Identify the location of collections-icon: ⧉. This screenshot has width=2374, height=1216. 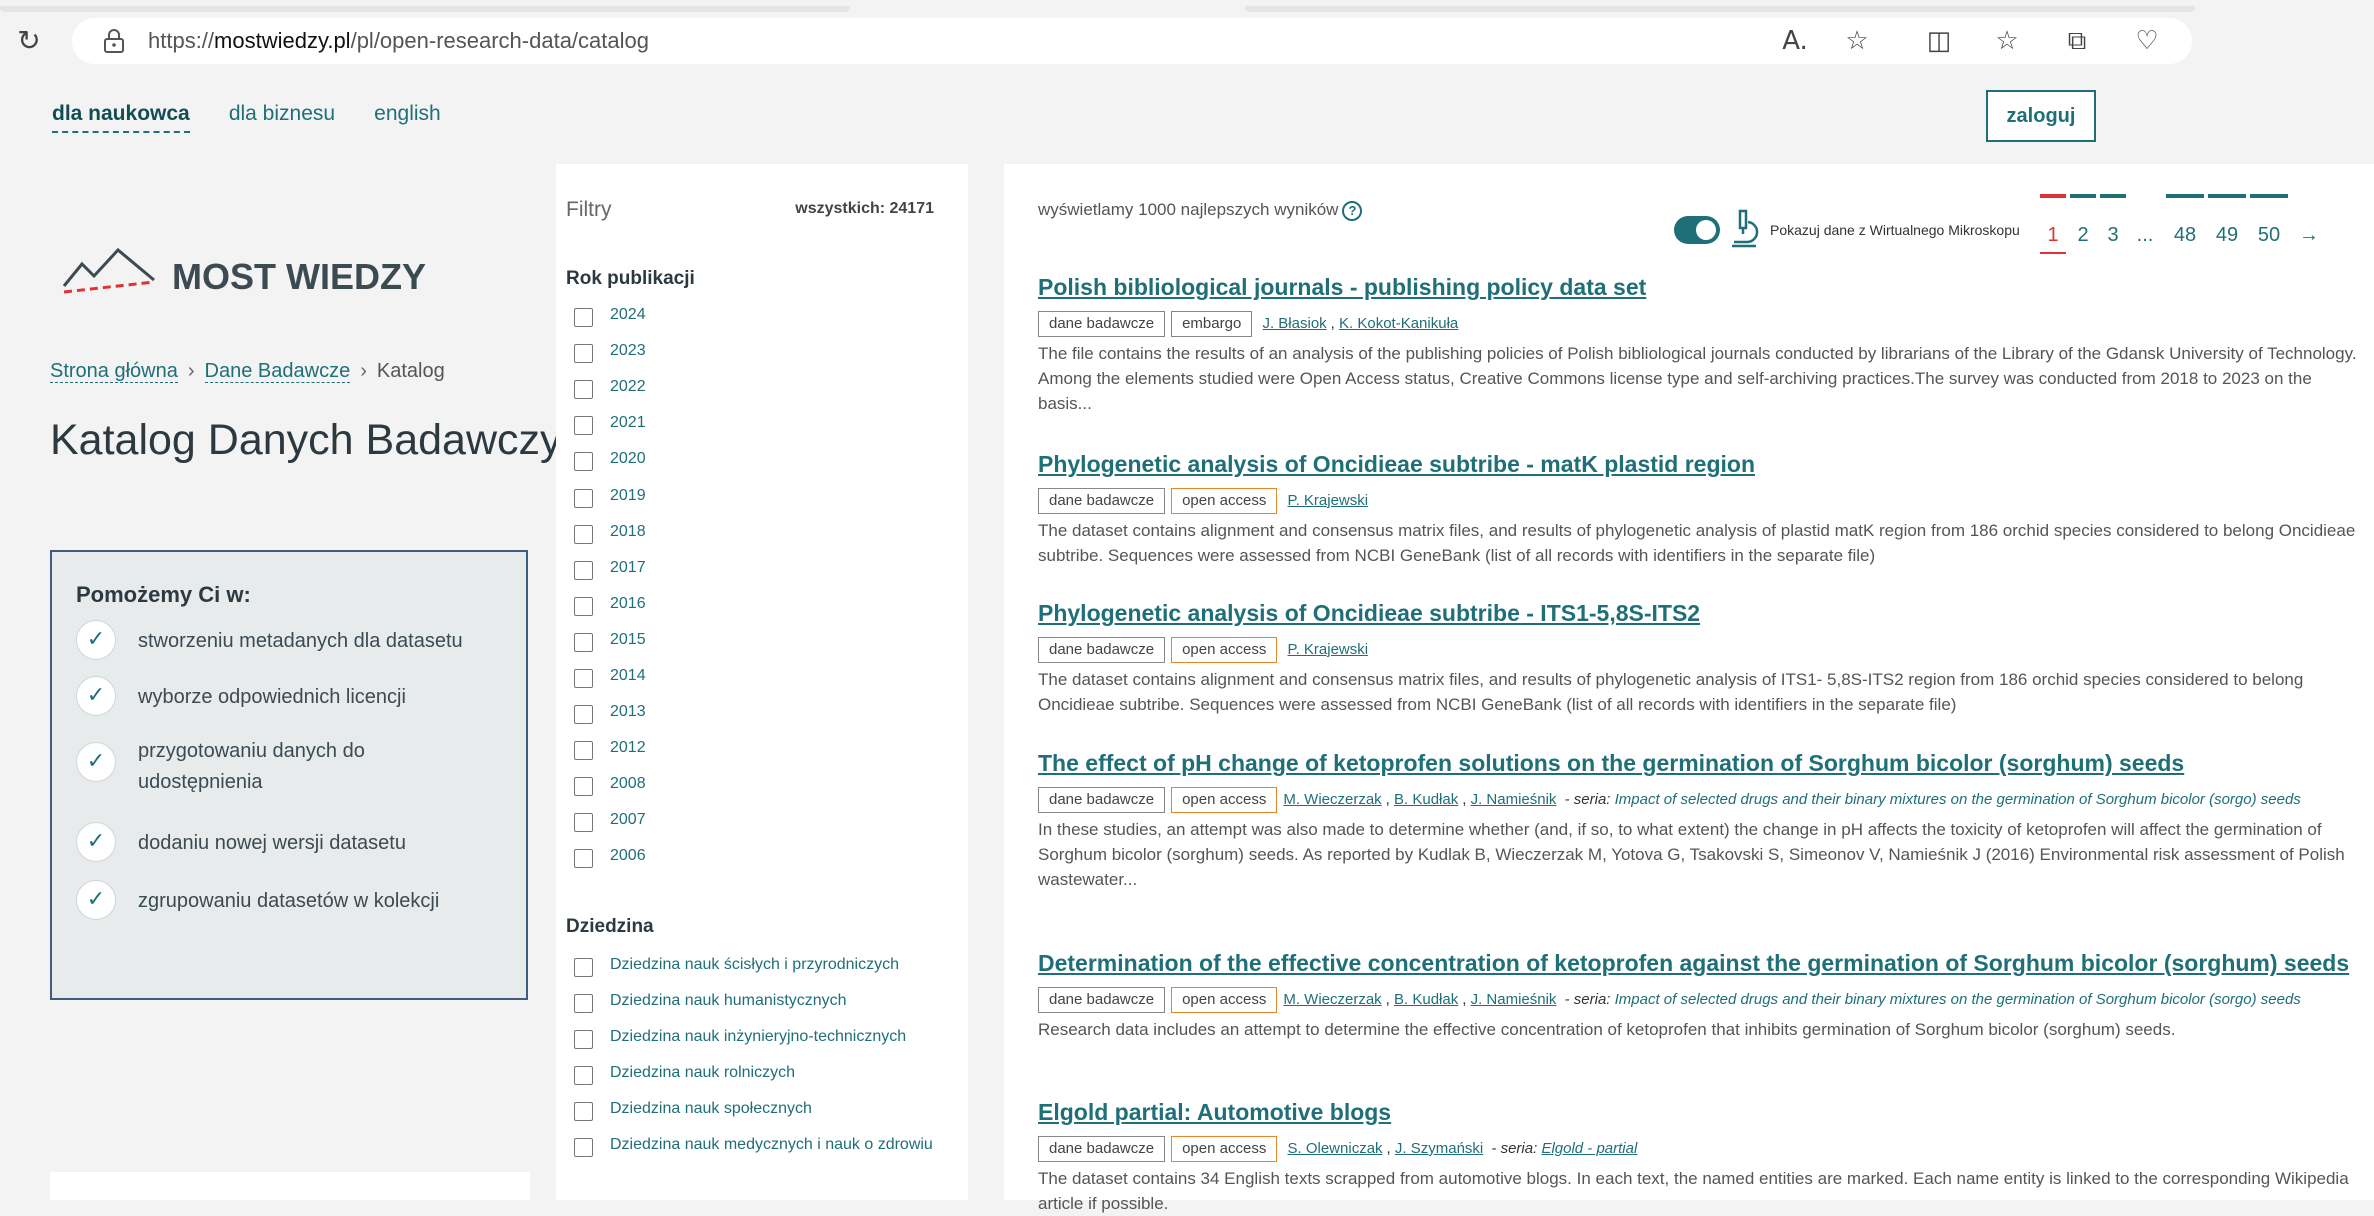
(2077, 41).